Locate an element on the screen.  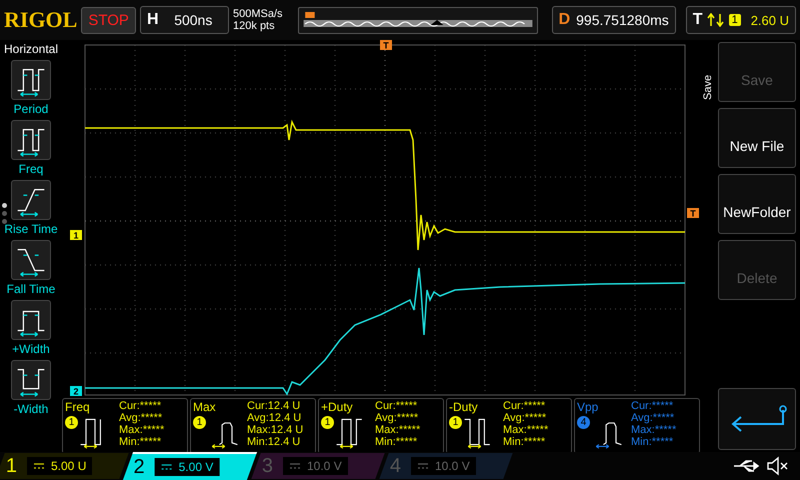
delay-panel: D 995.751280ms is located at coordinates (614, 20).